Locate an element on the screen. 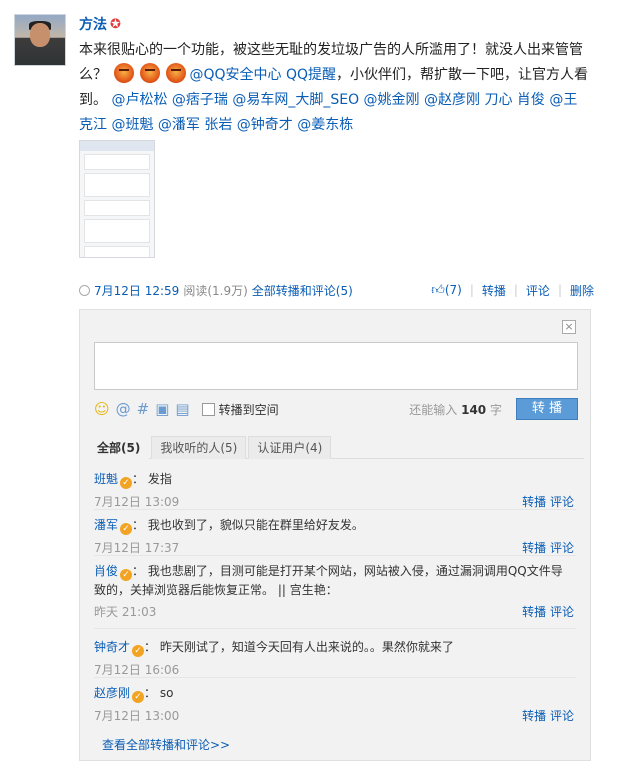  thumbs-up-icon: 👍︎ is located at coordinates (438, 290).